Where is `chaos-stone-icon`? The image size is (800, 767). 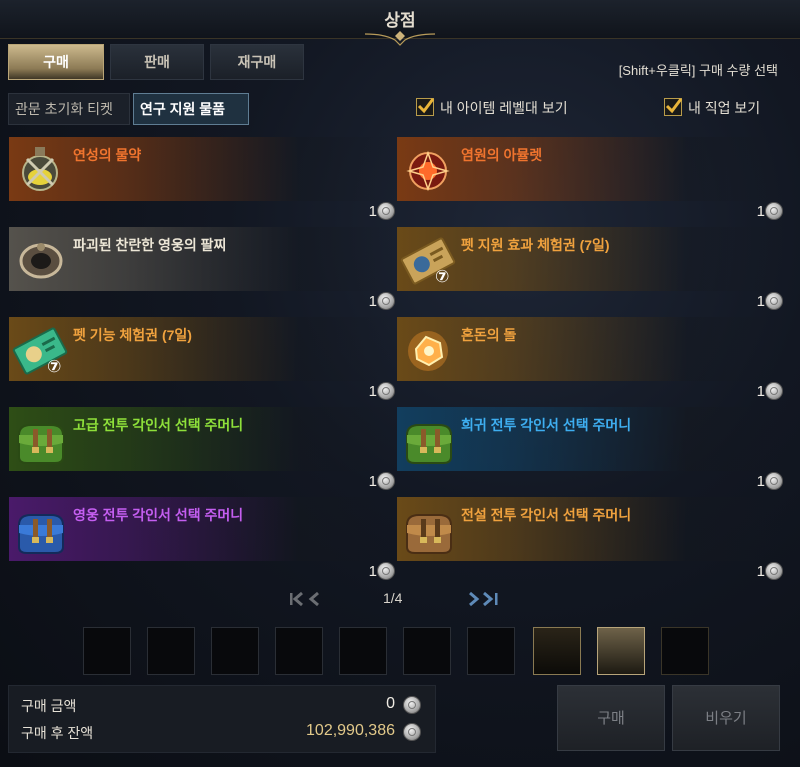
chaos-stone-icon is located at coordinates (428, 348).